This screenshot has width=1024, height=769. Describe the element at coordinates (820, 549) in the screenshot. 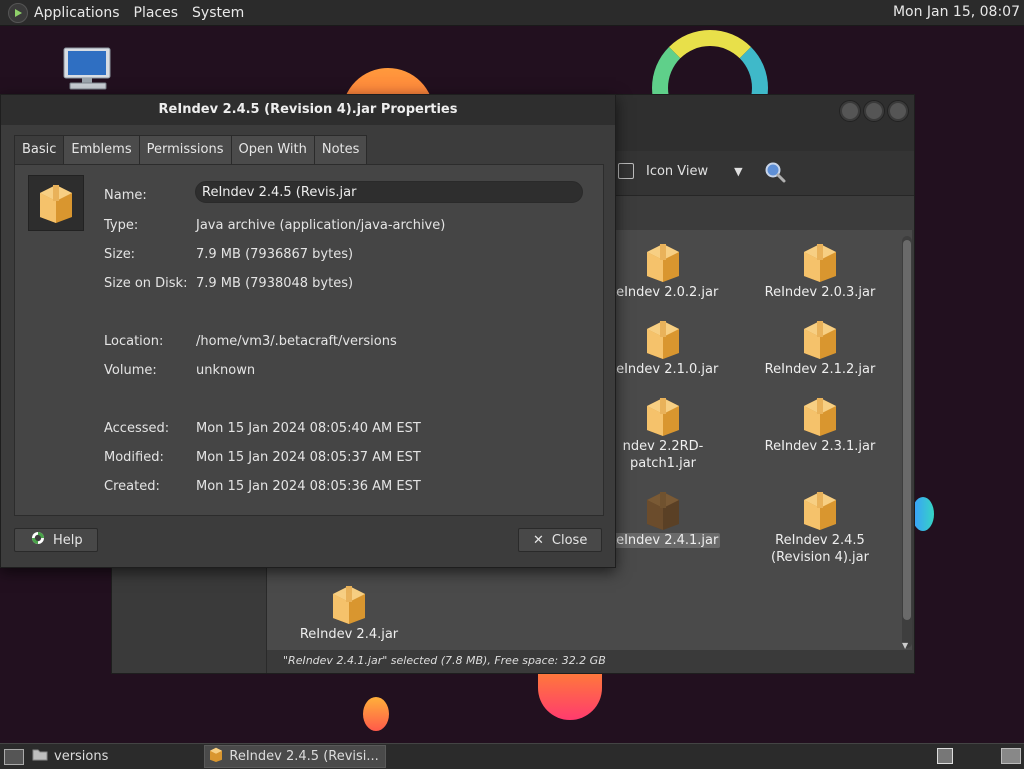

I see `file-label: ReIndev 2.4.5 (Revision 4).jar` at that location.